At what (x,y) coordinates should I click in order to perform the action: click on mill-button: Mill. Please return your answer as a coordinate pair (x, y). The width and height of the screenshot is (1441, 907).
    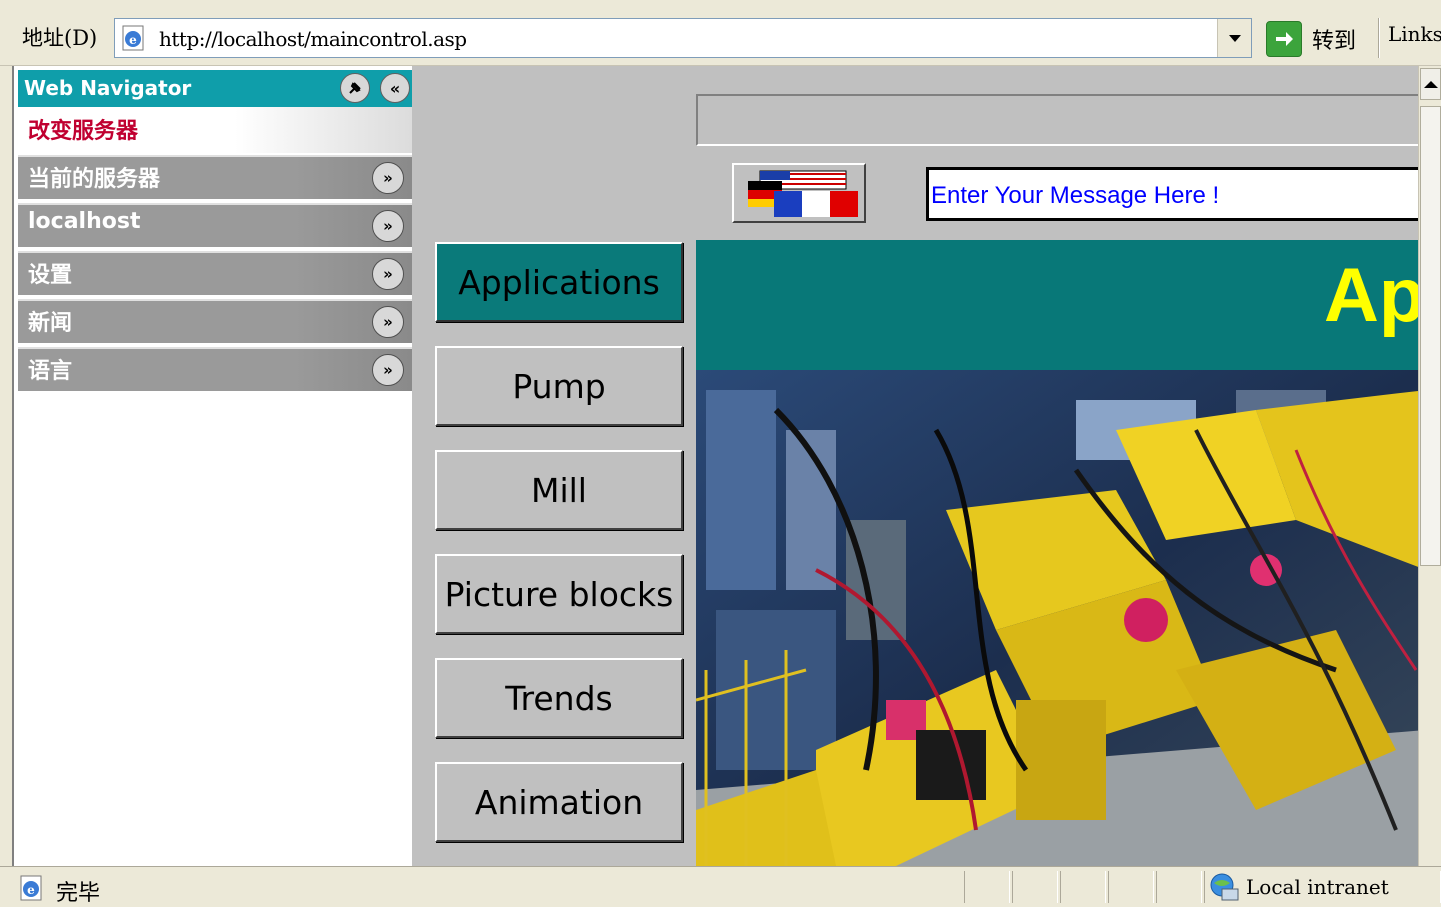
    Looking at the image, I should click on (559, 490).